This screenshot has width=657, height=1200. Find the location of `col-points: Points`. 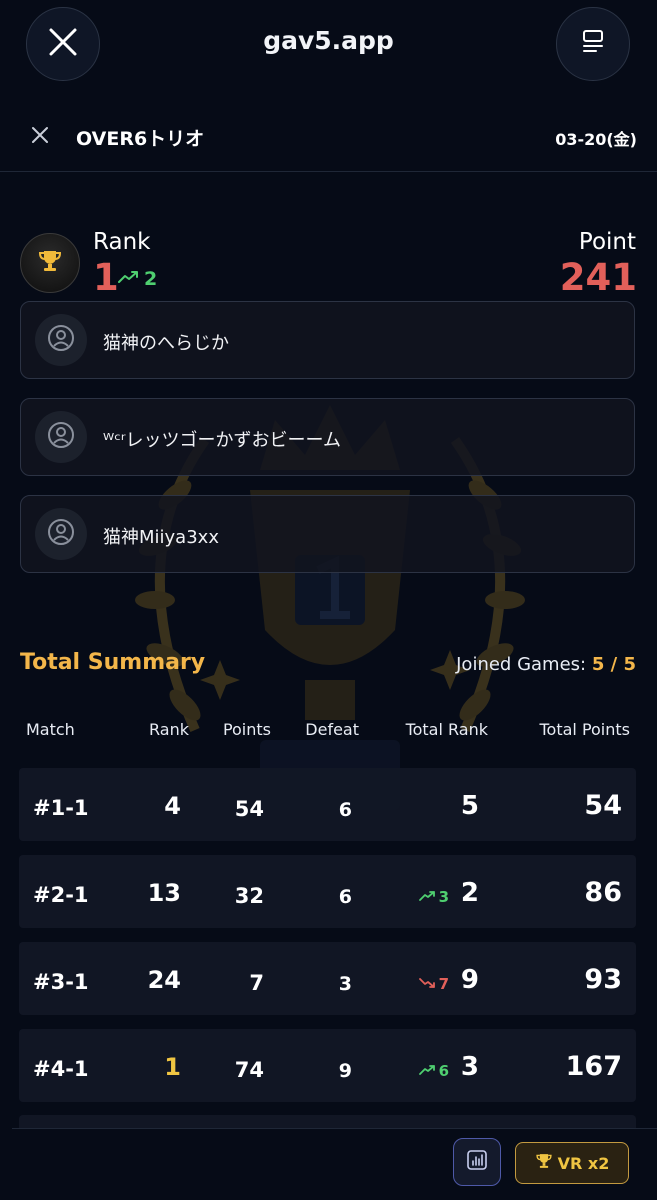

col-points: Points is located at coordinates (246, 729).